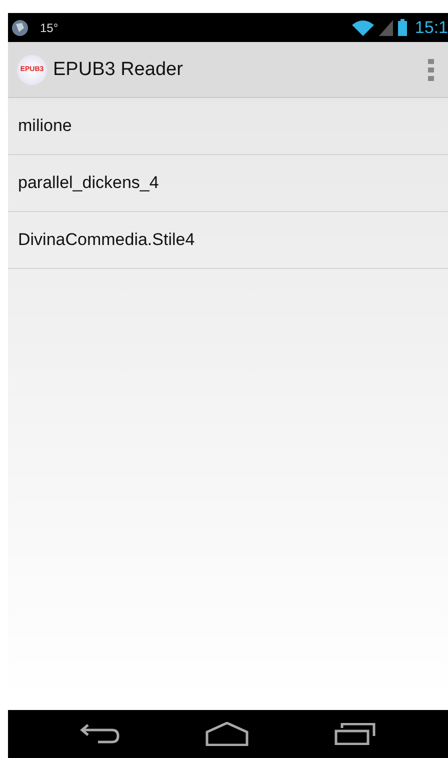 The image size is (448, 758). What do you see at coordinates (431, 69) in the screenshot?
I see `overflow-menu-icon` at bounding box center [431, 69].